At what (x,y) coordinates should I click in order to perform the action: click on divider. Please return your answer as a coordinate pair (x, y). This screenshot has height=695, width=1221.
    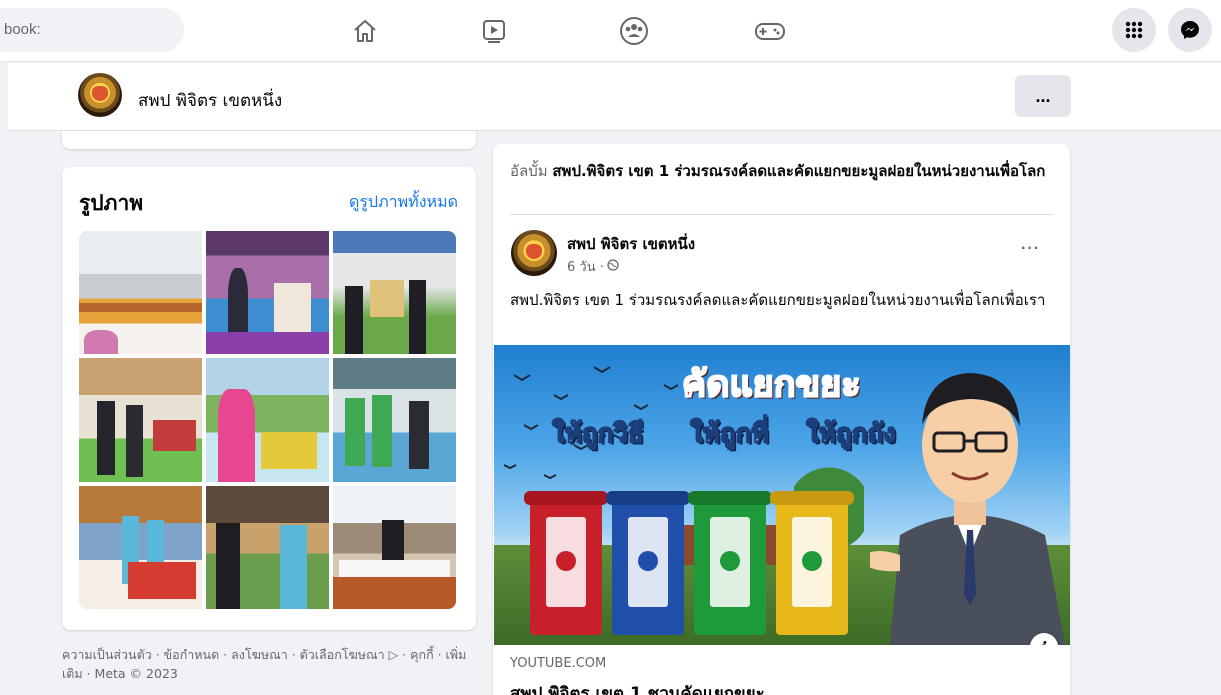
    Looking at the image, I should click on (781, 214).